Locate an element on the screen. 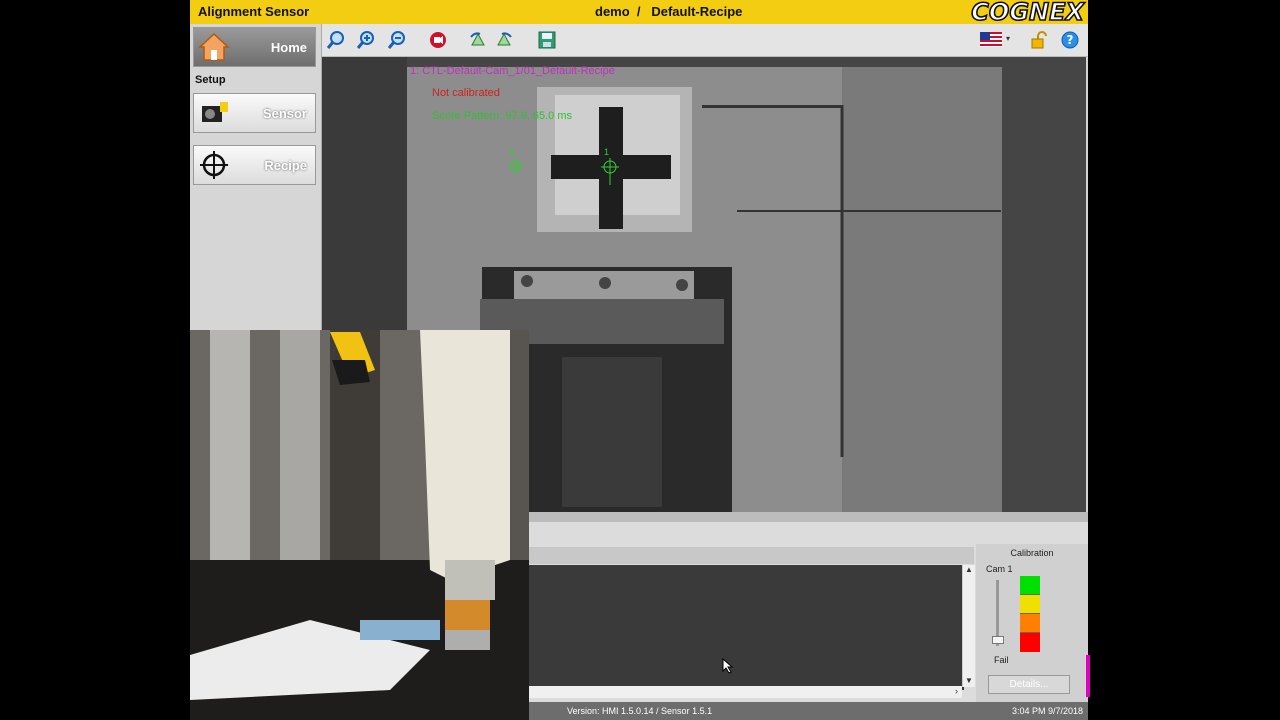 This screenshot has height=720, width=1280. fail-label: Fail is located at coordinates (1001, 660).